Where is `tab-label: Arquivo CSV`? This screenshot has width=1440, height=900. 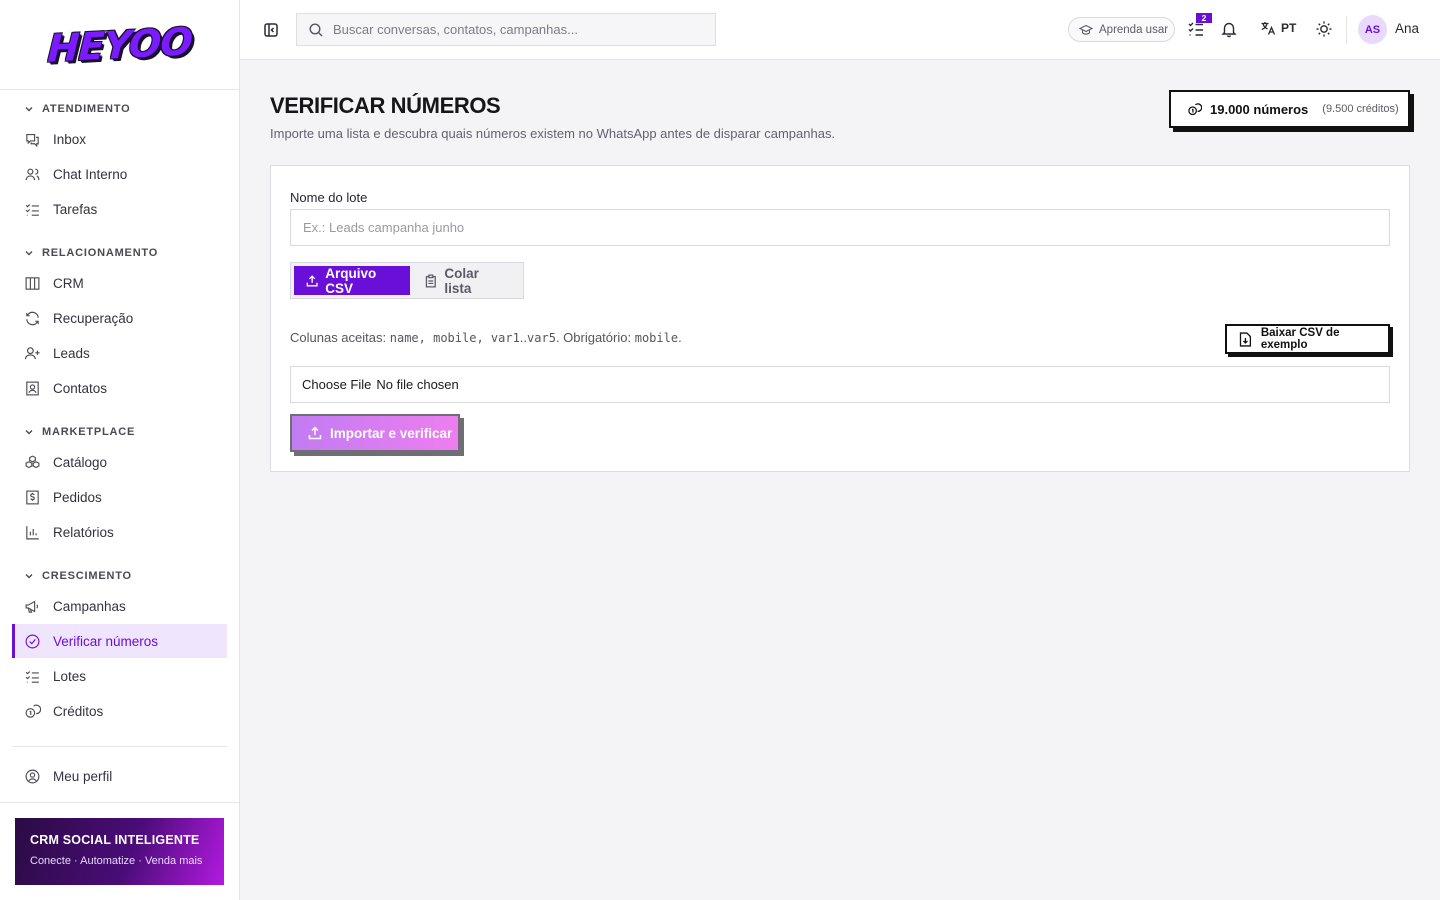
tab-label: Arquivo CSV is located at coordinates (351, 280).